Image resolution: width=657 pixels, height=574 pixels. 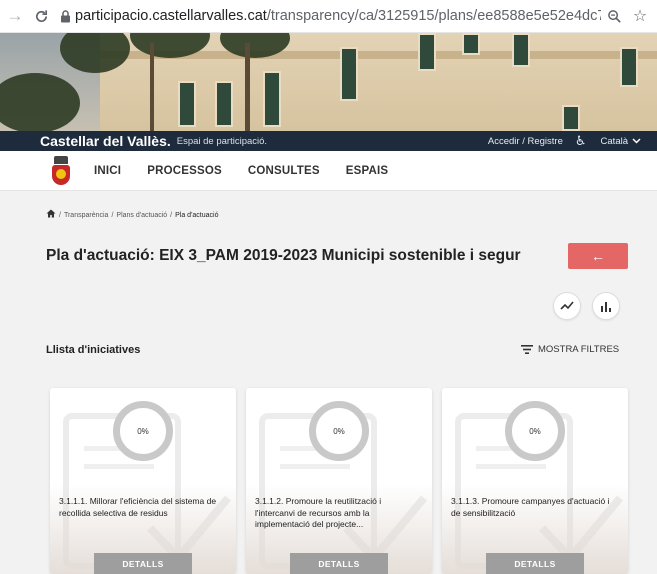 I want to click on bar-chart-icon, so click(x=606, y=306).